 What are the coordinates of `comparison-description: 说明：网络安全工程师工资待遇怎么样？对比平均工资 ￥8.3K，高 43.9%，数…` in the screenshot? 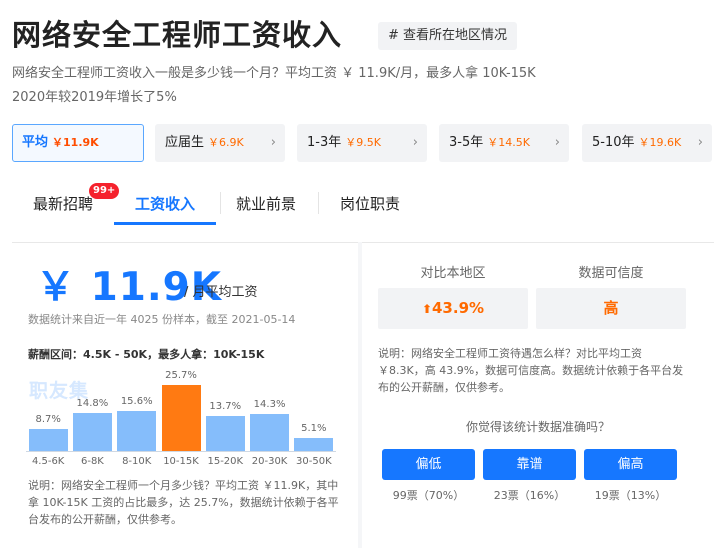 It's located at (531, 370).